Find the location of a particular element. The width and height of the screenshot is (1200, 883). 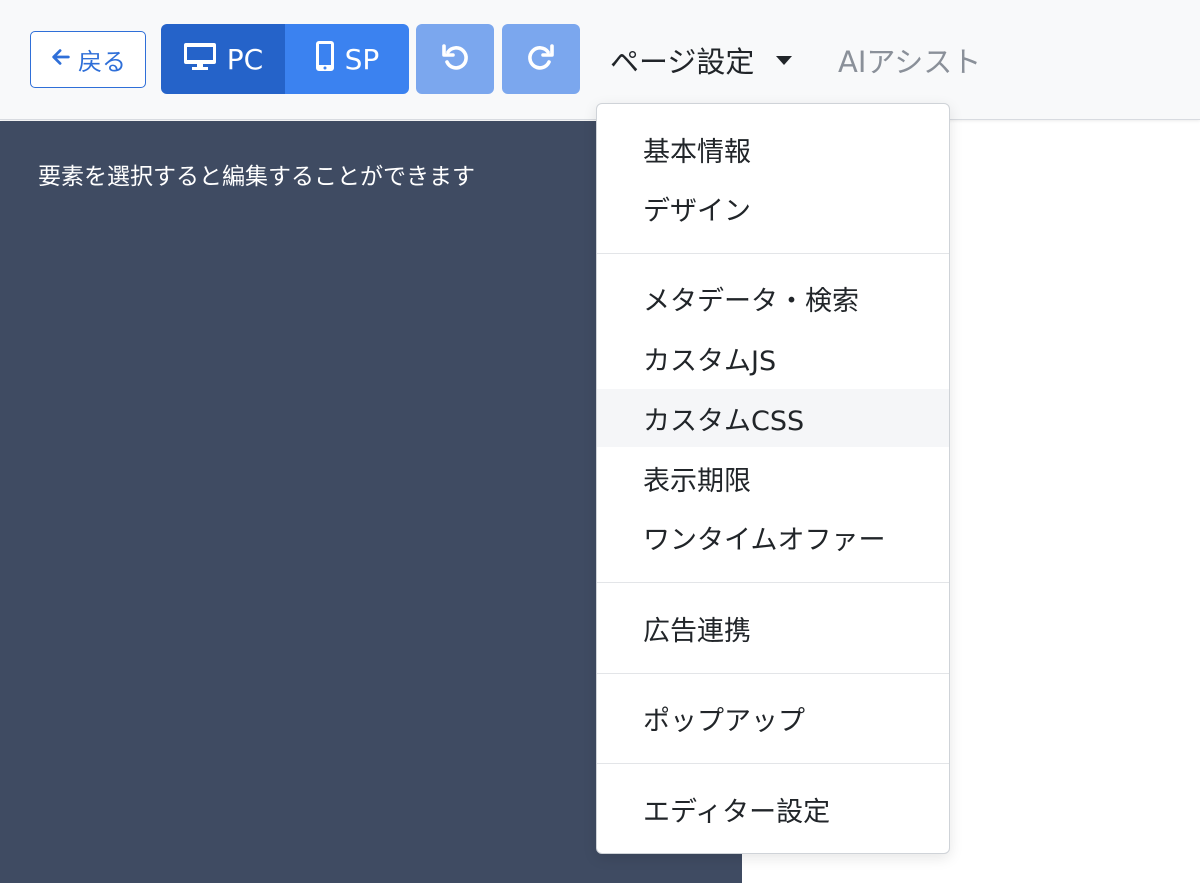

redo-icon is located at coordinates (541, 59).